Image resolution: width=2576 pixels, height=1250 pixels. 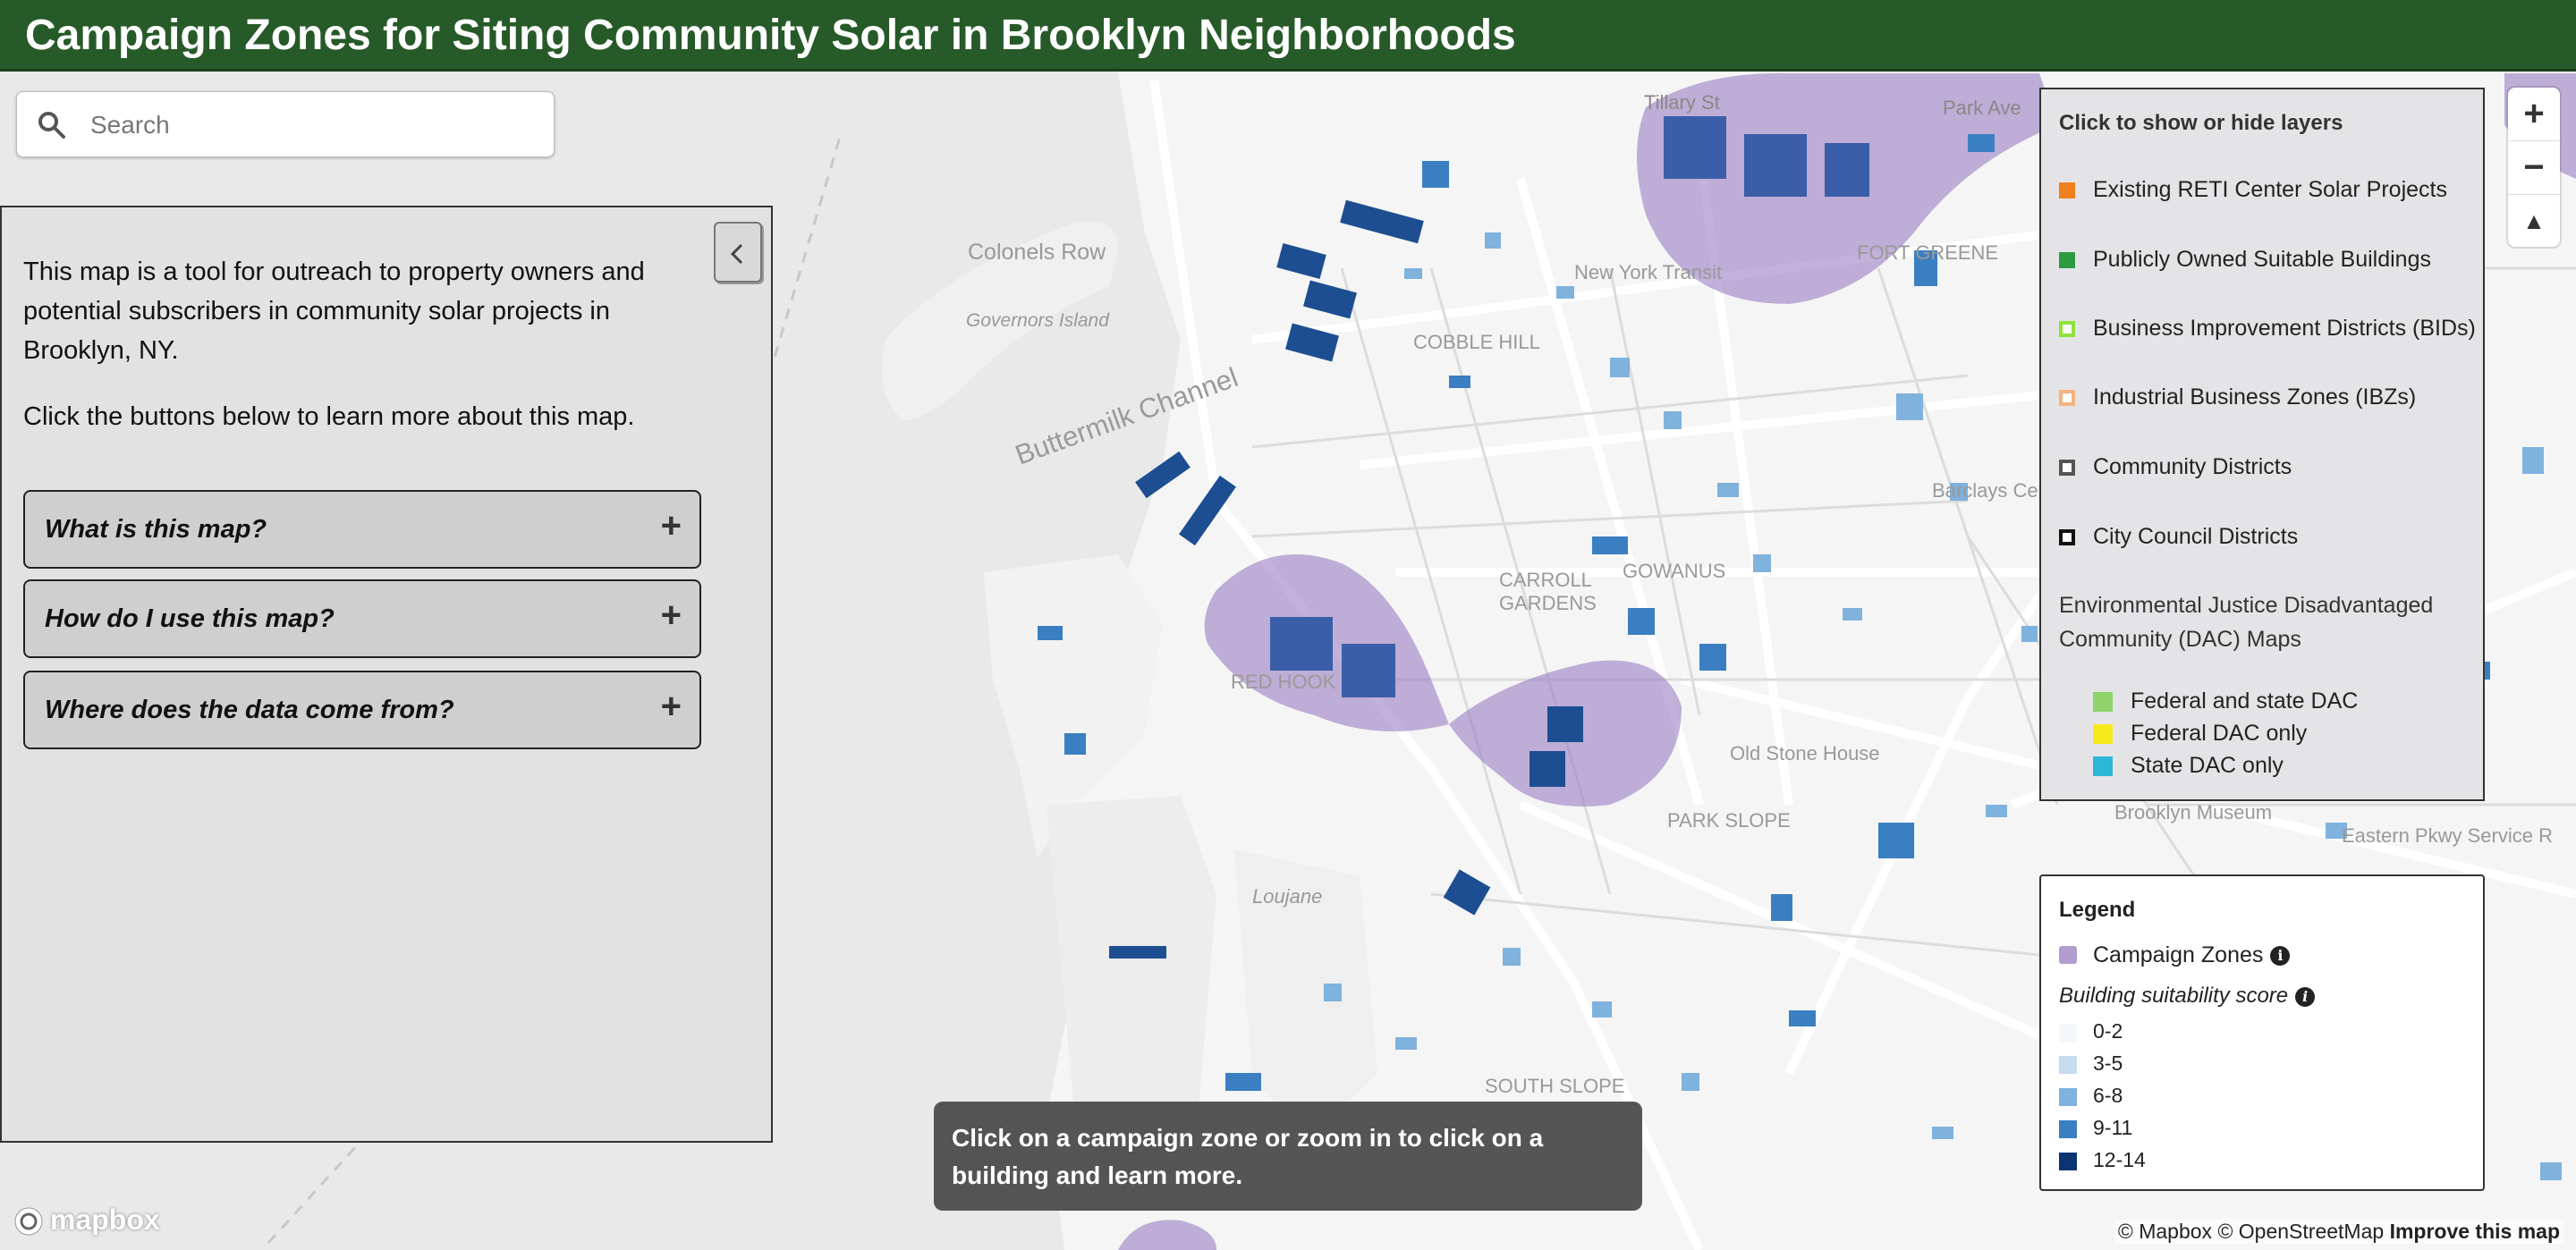 What do you see at coordinates (1283, 682) in the screenshot?
I see `svg-text: RED HOOK` at bounding box center [1283, 682].